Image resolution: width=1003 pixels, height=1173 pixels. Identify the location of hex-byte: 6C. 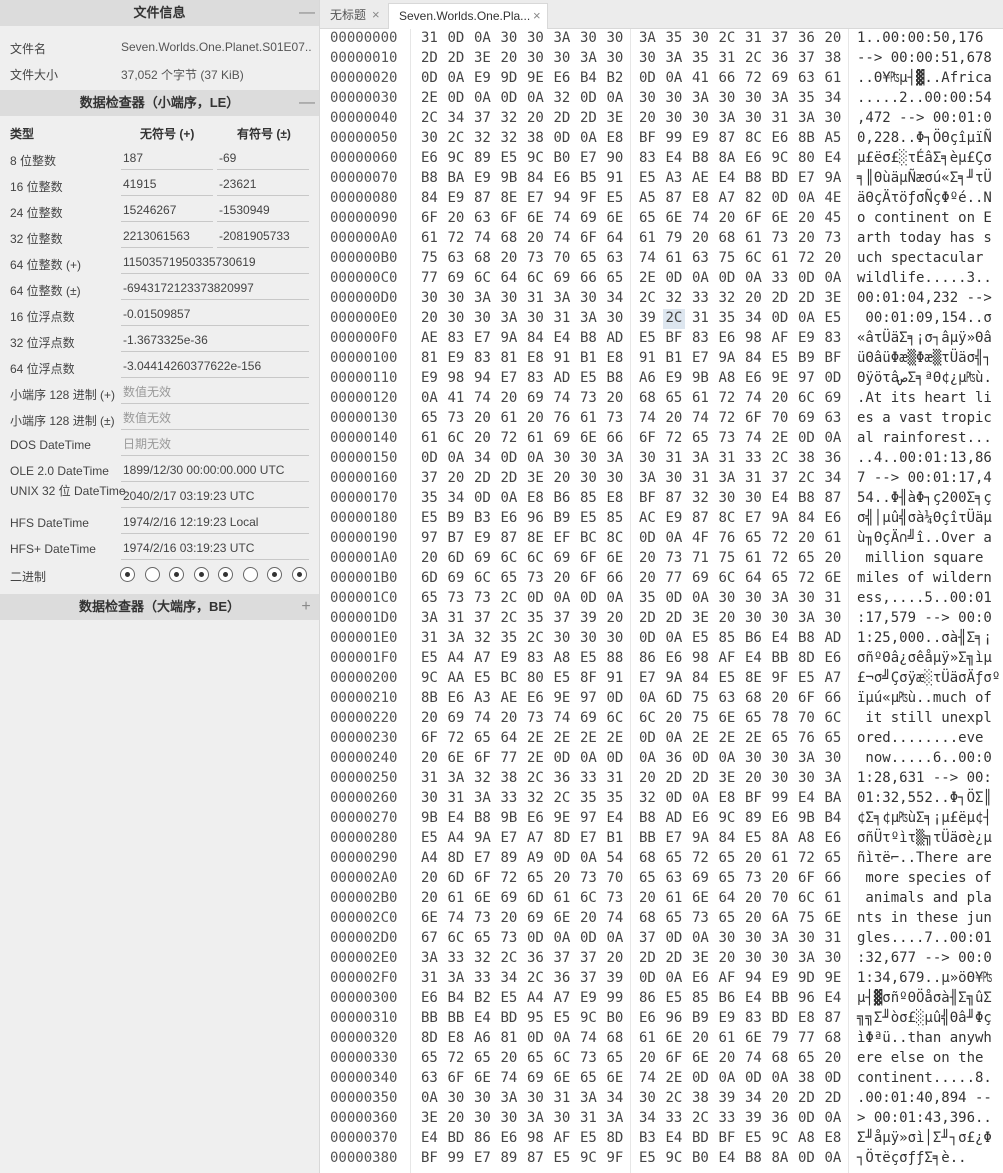
(509, 558).